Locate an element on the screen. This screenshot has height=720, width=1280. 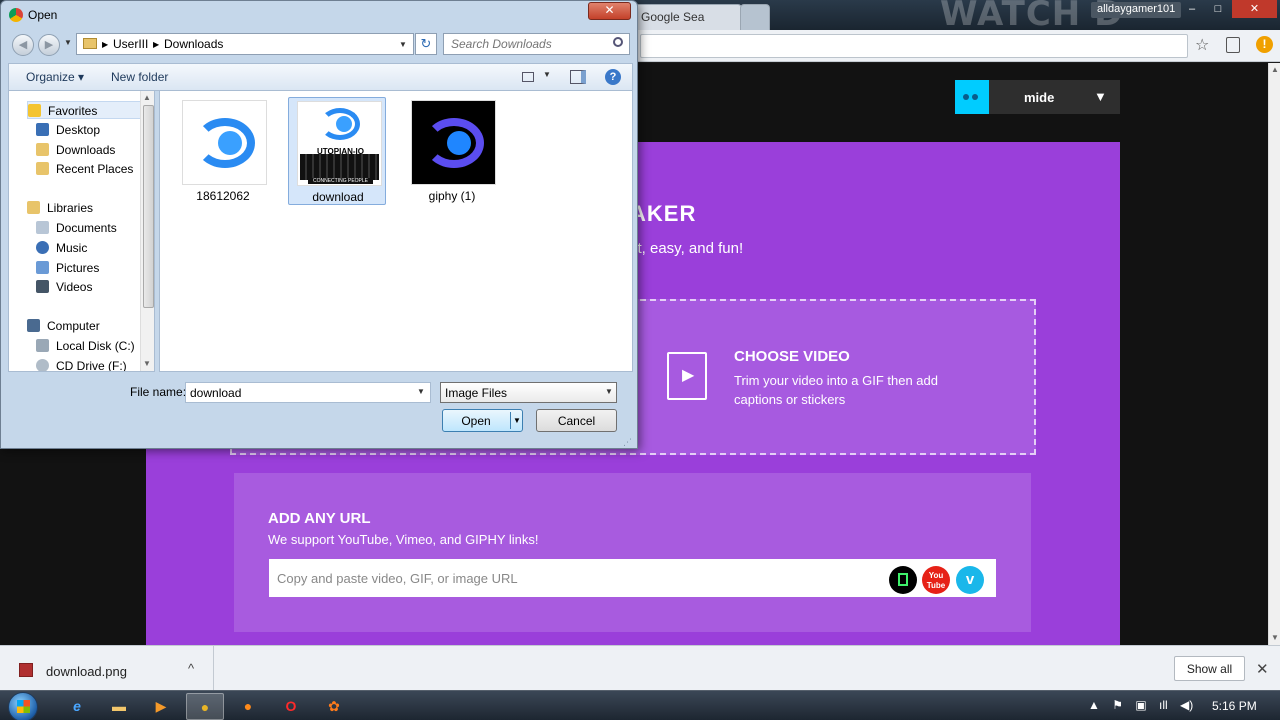
profile-chip: alldaygamer101 is located at coordinates (1136, 10).